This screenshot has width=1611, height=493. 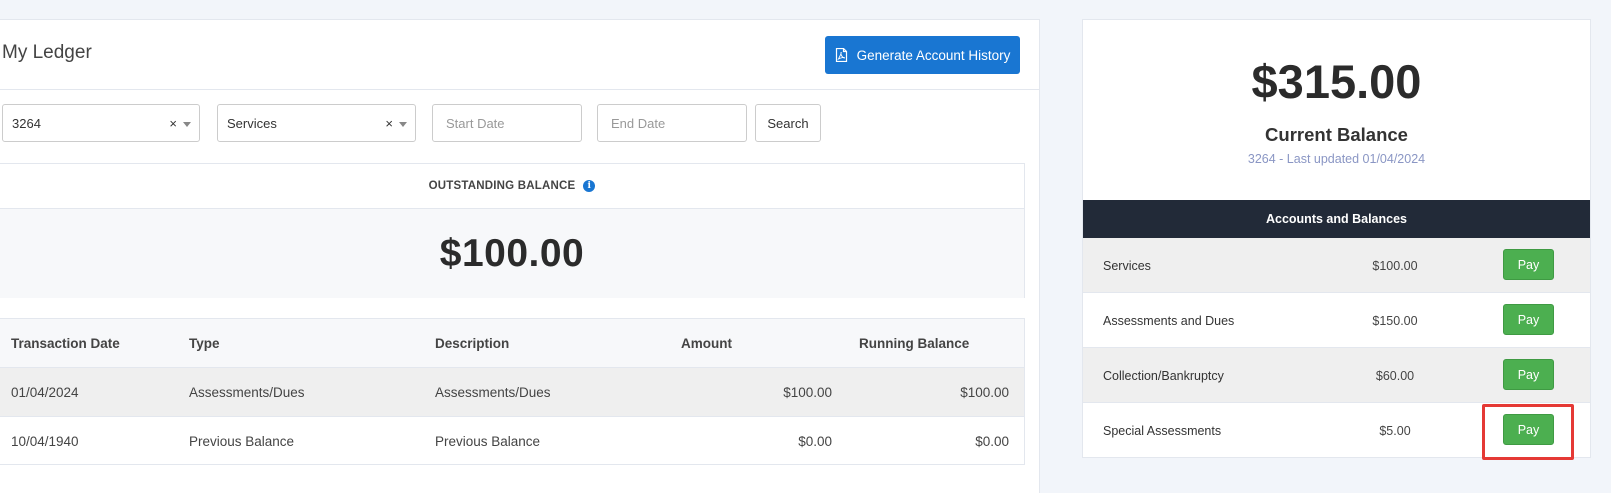 I want to click on column-header: Amount, so click(x=706, y=343).